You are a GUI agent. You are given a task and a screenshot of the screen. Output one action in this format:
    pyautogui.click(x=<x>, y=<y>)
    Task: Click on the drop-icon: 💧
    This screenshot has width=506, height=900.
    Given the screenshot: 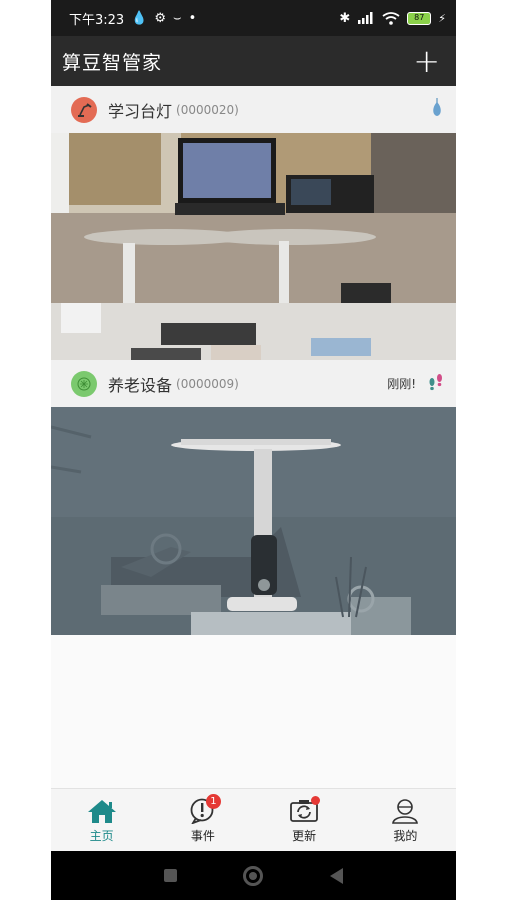 What is the action you would take?
    pyautogui.click(x=139, y=18)
    